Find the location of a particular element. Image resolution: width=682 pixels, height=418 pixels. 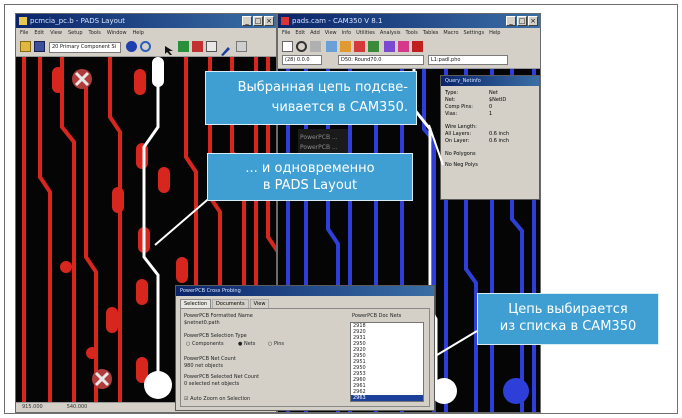

callout-cam-highlight: Выбранная цепь подсве-чивается в CAM350. is located at coordinates (311, 98).